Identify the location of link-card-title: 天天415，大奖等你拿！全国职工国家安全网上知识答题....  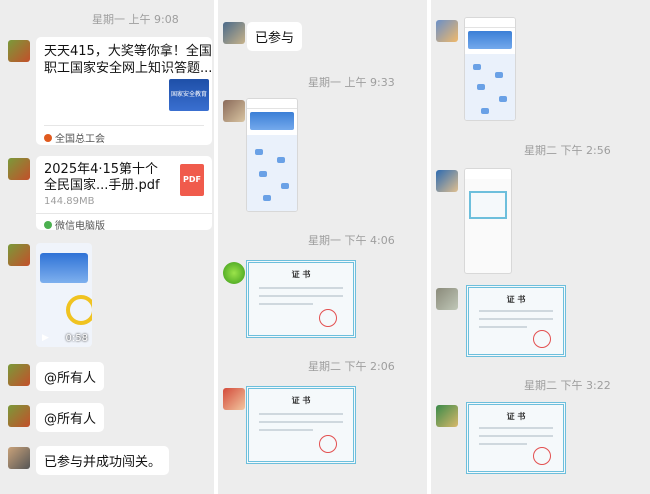
(128, 60).